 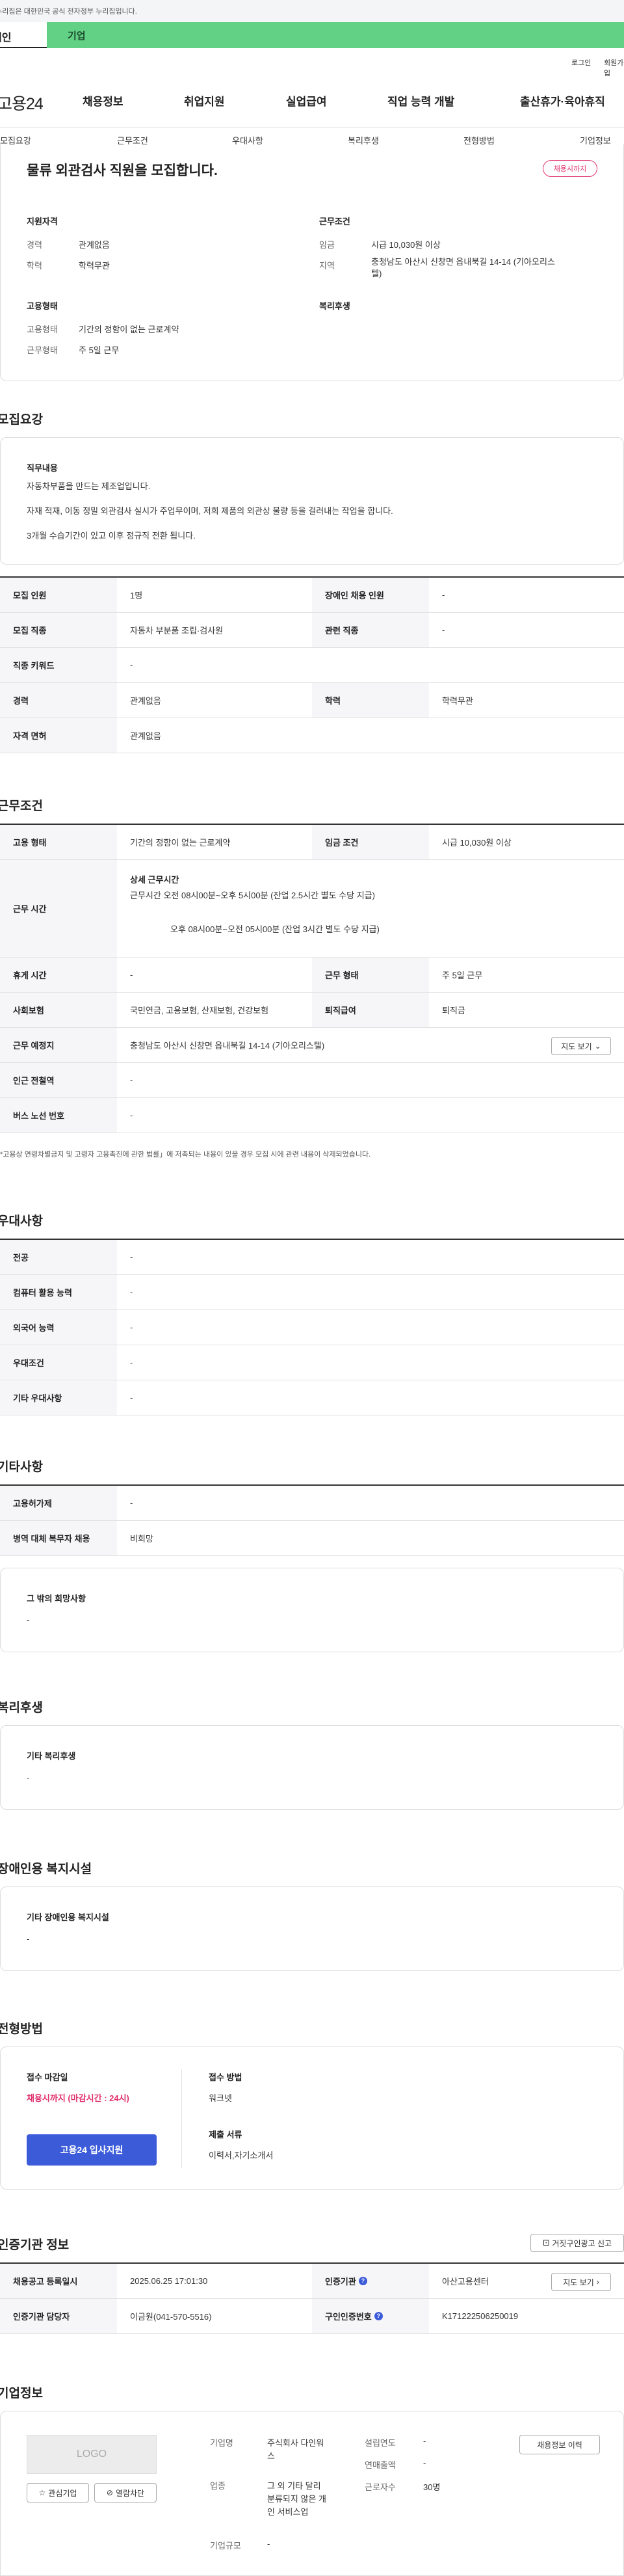 I want to click on cert-heading: 인증기관 정보, so click(x=35, y=2245).